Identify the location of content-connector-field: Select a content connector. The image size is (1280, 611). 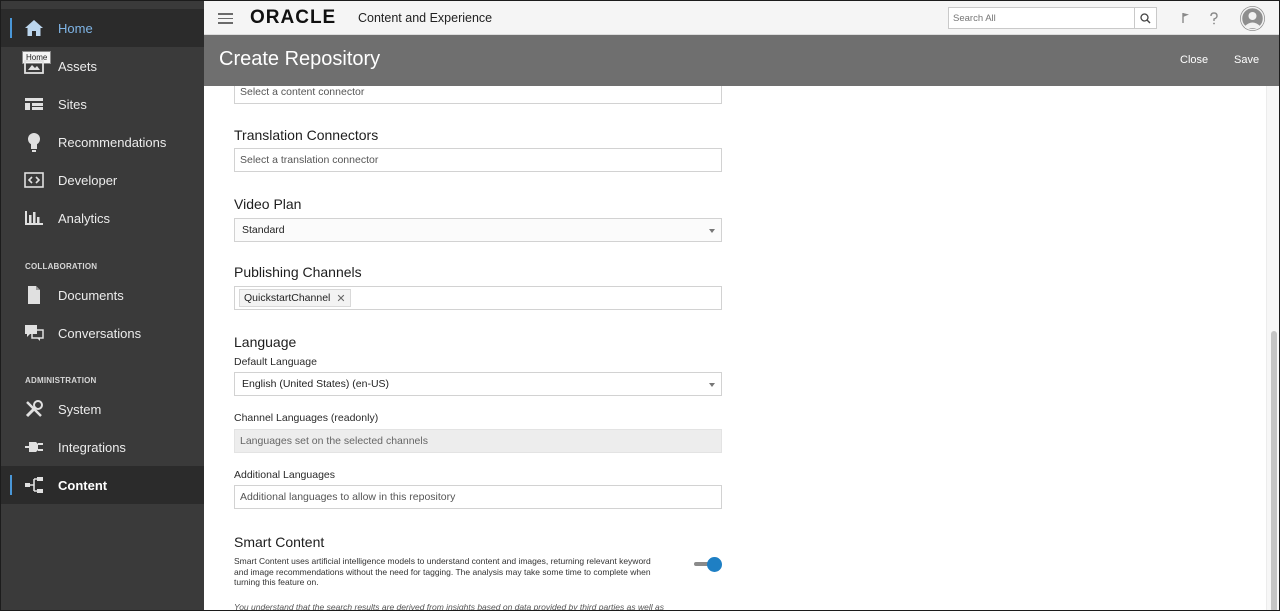
(478, 95).